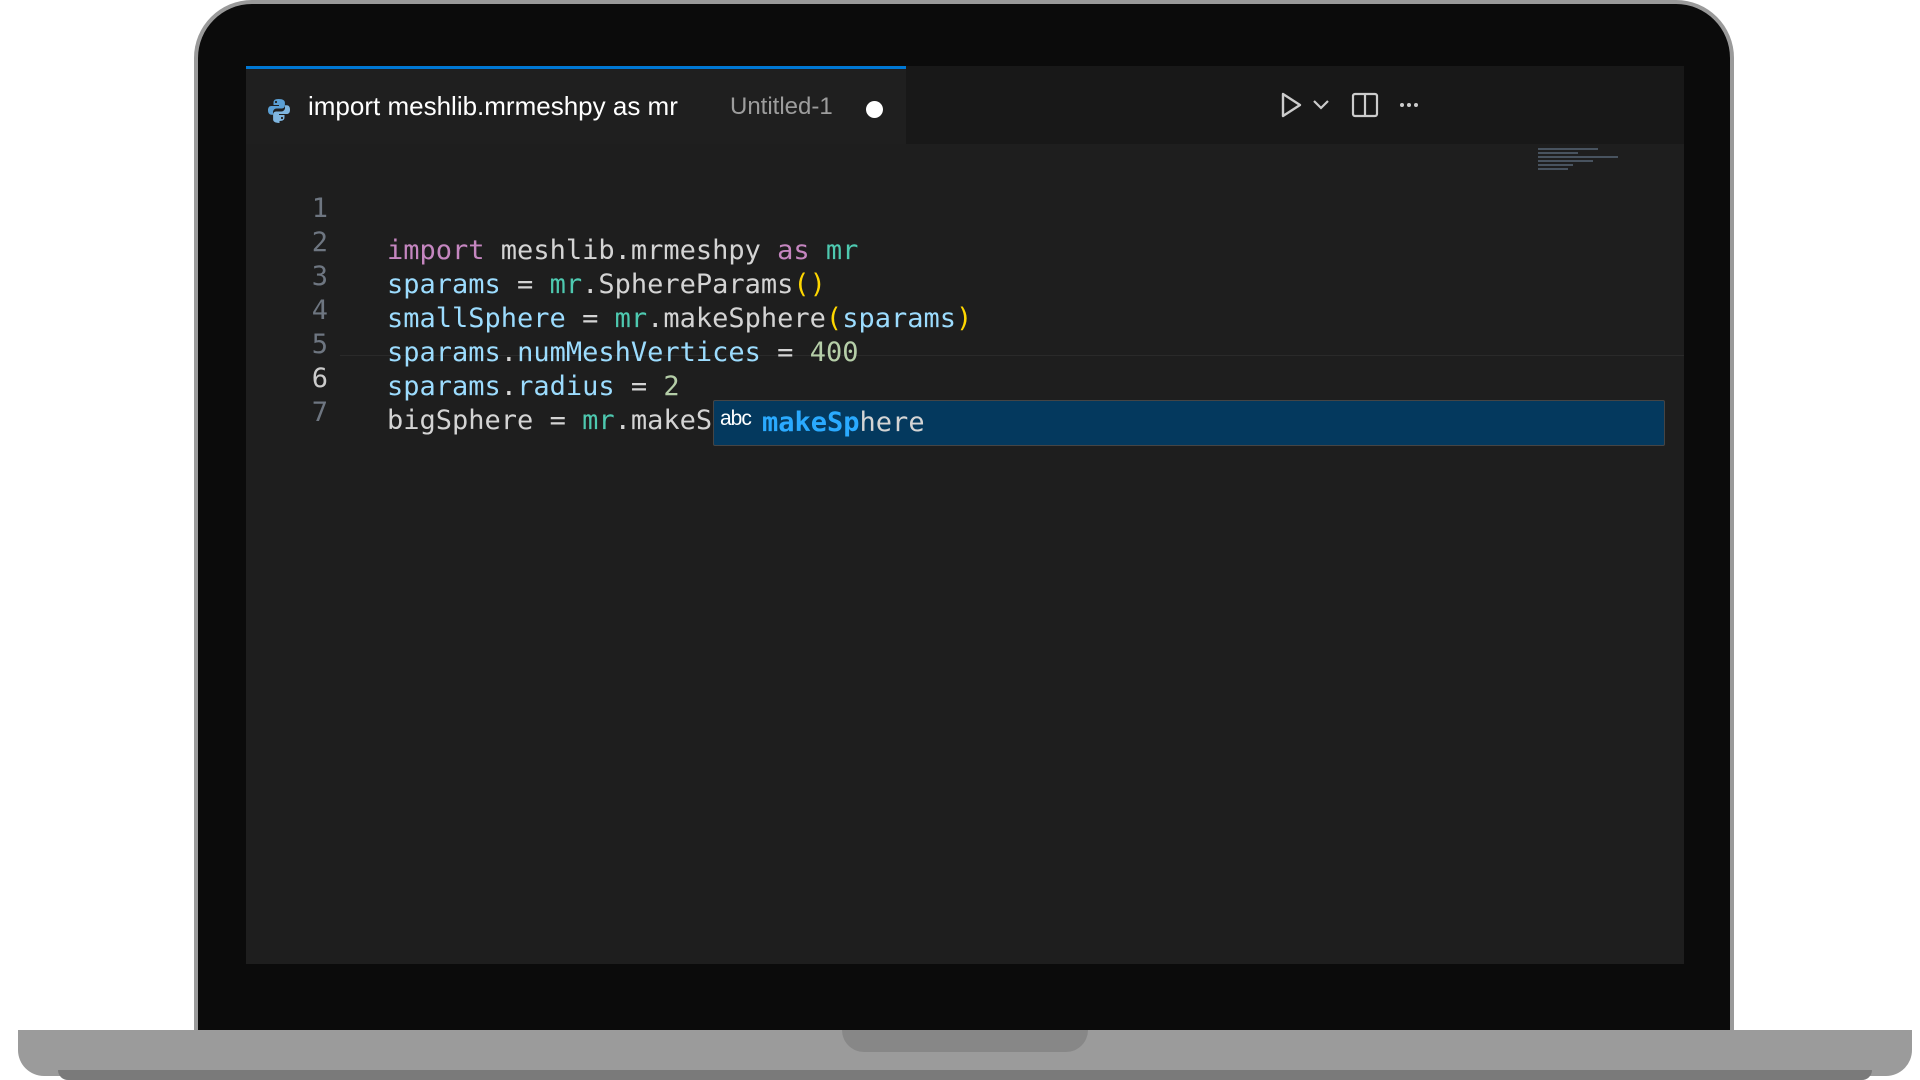 The image size is (1920, 1080). I want to click on run-dropdown-button, so click(1321, 105).